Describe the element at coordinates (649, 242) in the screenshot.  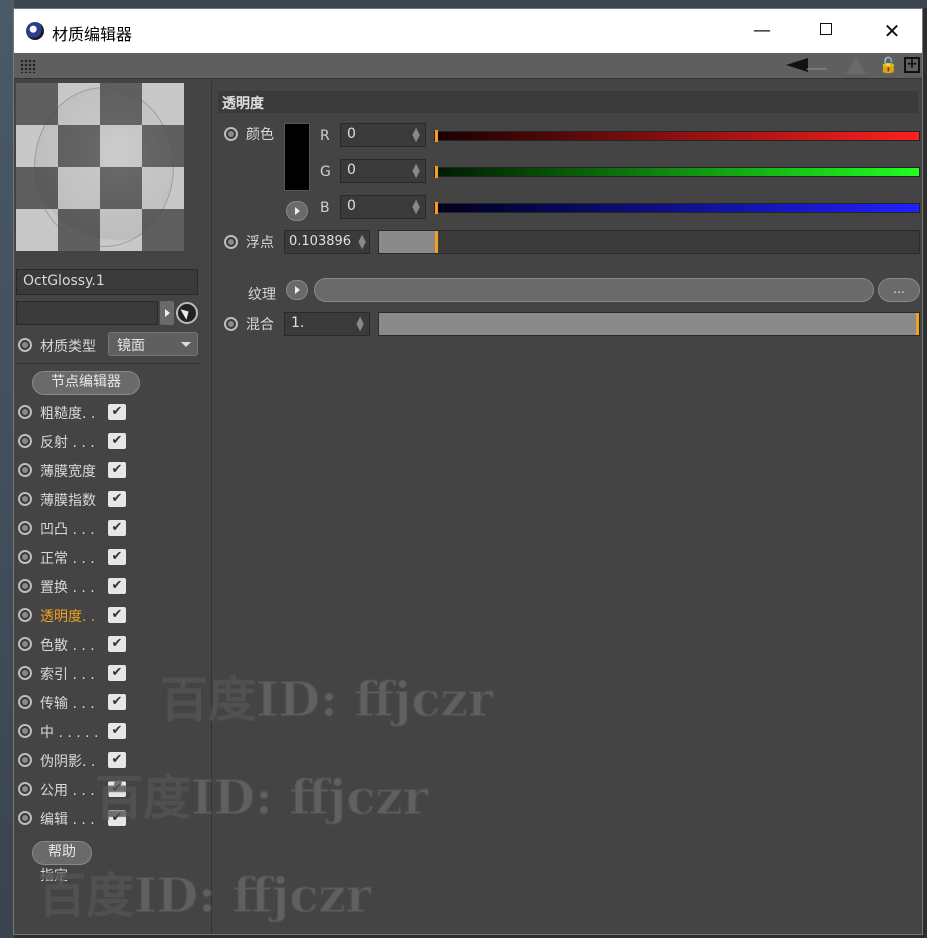
I see `float-slider` at that location.